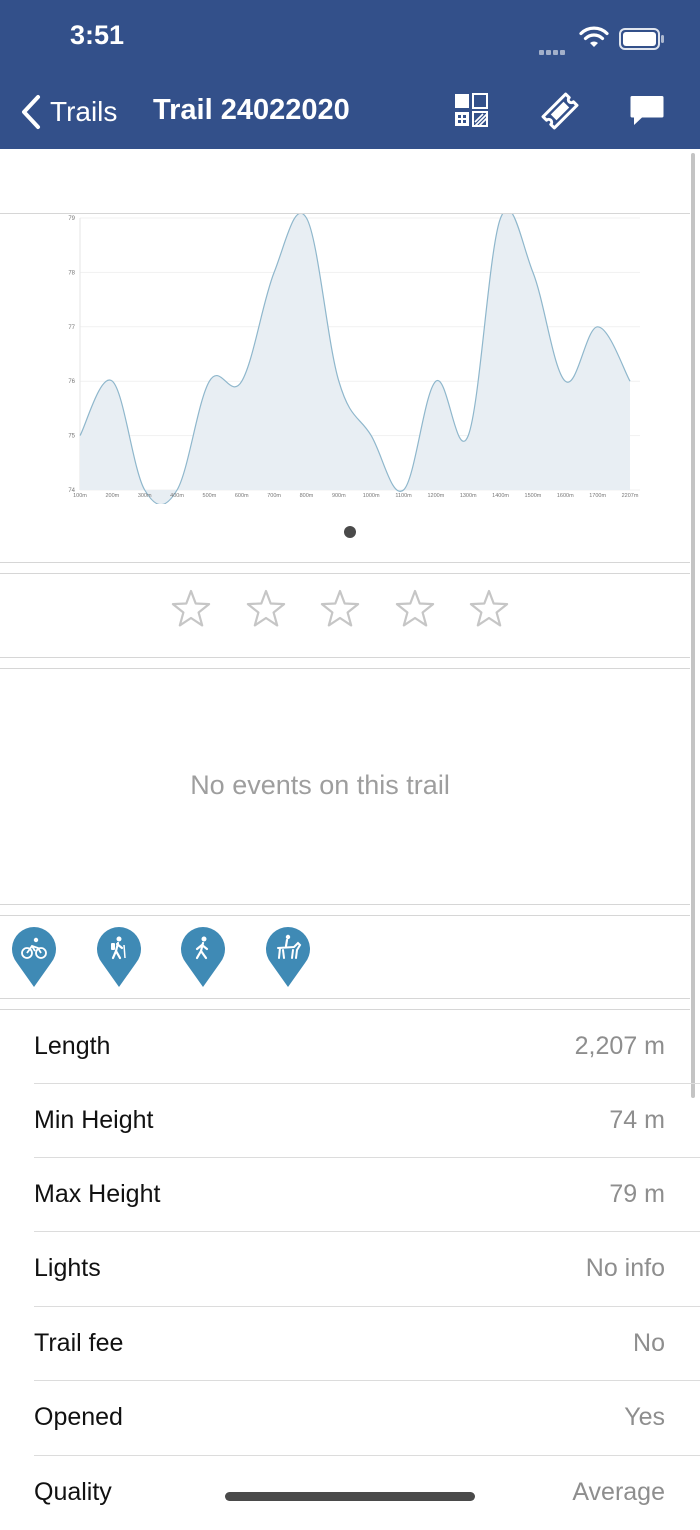 The image size is (700, 1530). I want to click on x-tick-label: 400m, so click(177, 496).